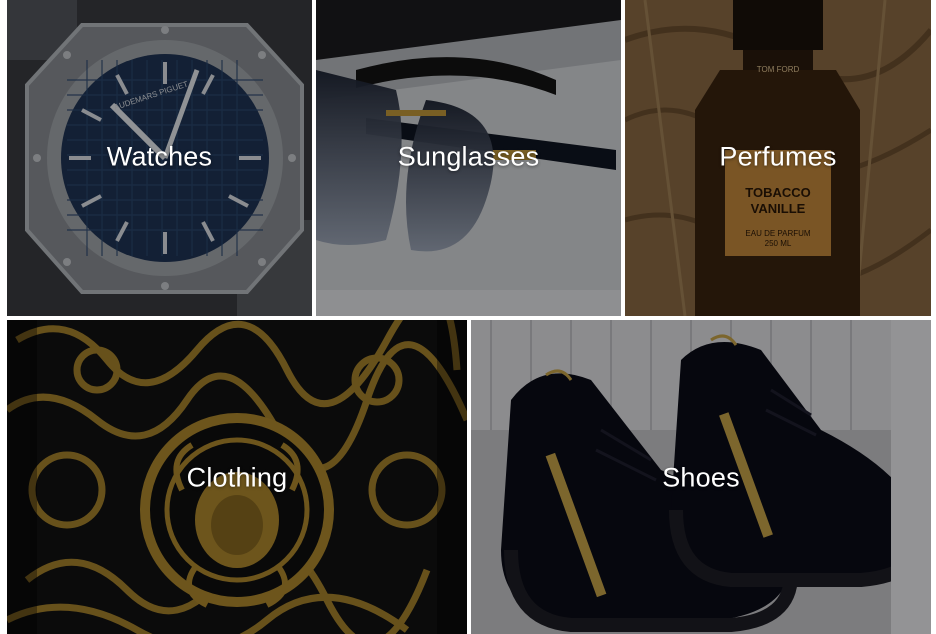 The width and height of the screenshot is (936, 634). I want to click on category-label: Shoes, so click(701, 477).